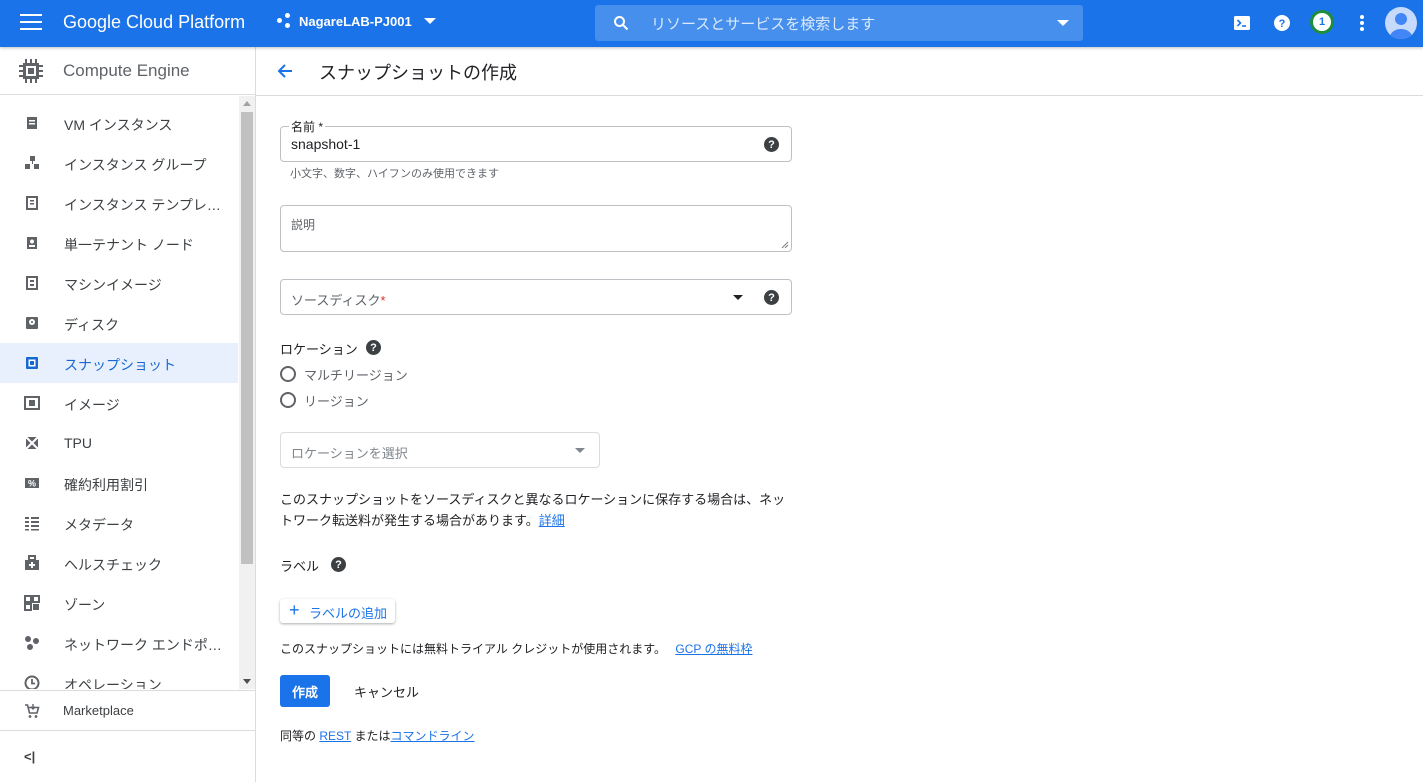 The width and height of the screenshot is (1423, 782). Describe the element at coordinates (300, 566) in the screenshot. I see `labels-label: ラベル` at that location.